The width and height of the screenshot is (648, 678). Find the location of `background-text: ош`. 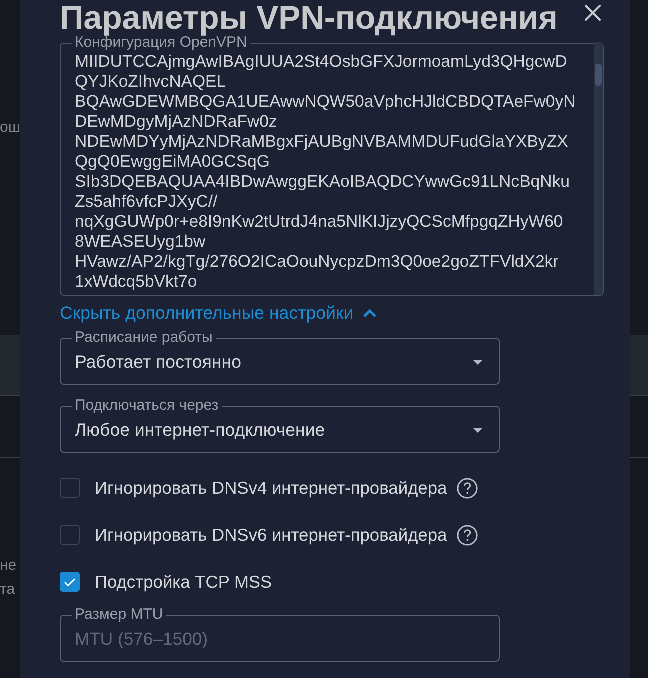

background-text: ош is located at coordinates (10, 128).